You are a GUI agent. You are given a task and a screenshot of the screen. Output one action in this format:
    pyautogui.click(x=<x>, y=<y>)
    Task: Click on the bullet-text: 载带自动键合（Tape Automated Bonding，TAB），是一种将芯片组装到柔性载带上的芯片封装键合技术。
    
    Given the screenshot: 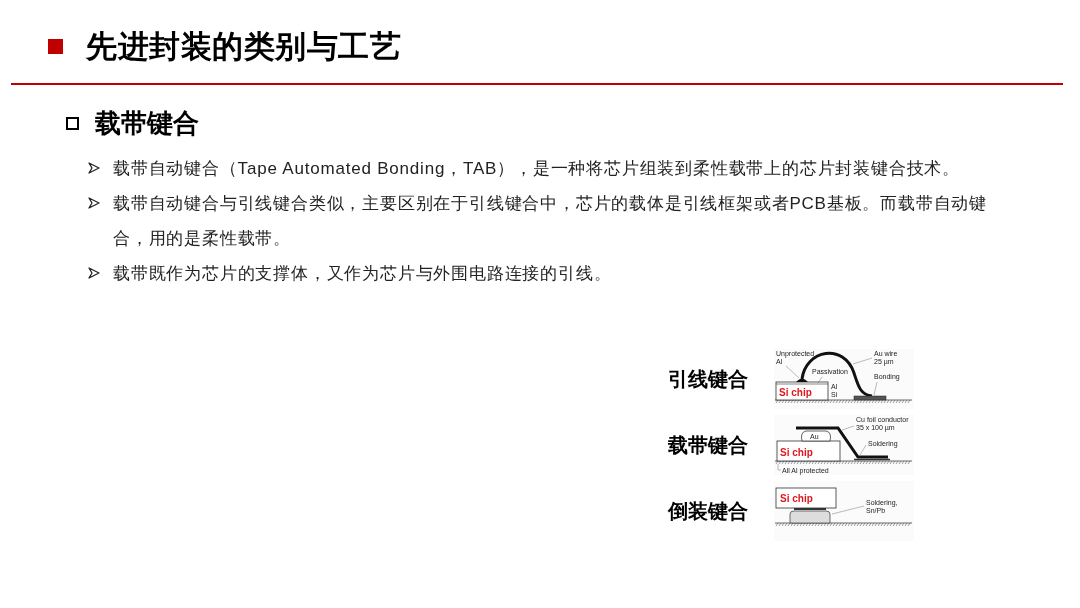 What is the action you would take?
    pyautogui.click(x=537, y=169)
    